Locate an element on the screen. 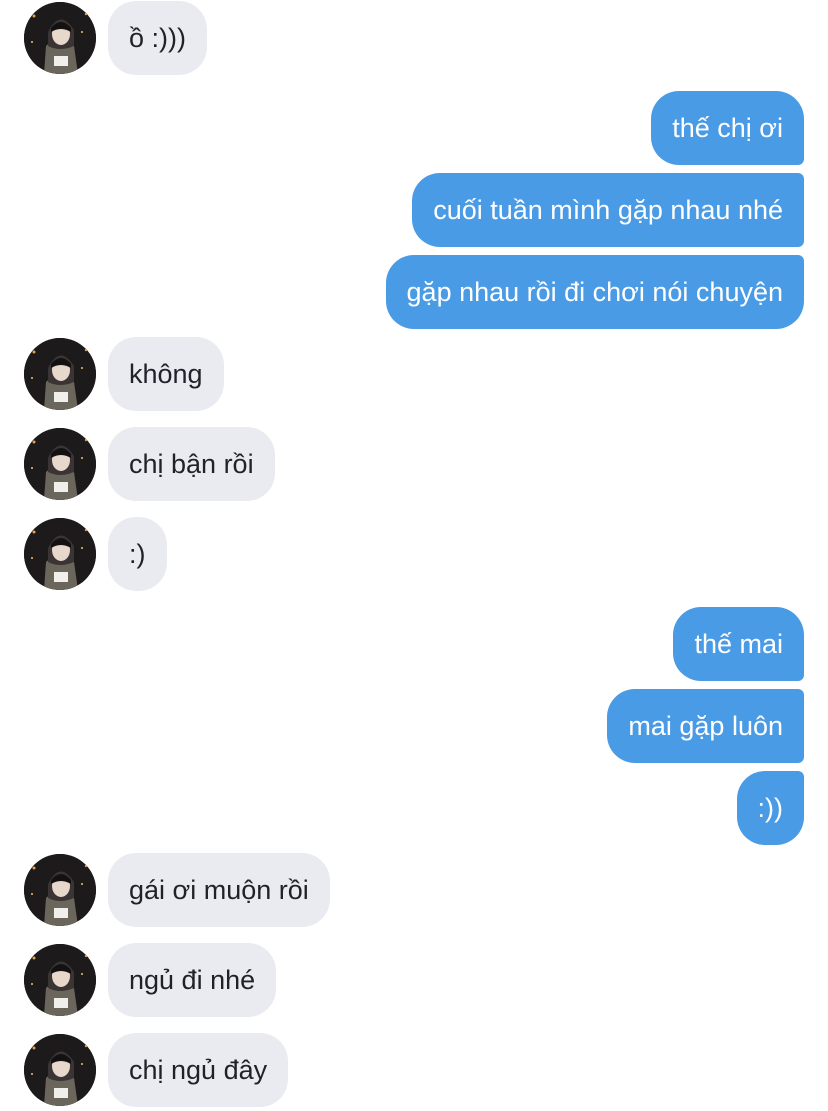  message-text: cuối tuần mình gặp nhau nhé is located at coordinates (608, 209).